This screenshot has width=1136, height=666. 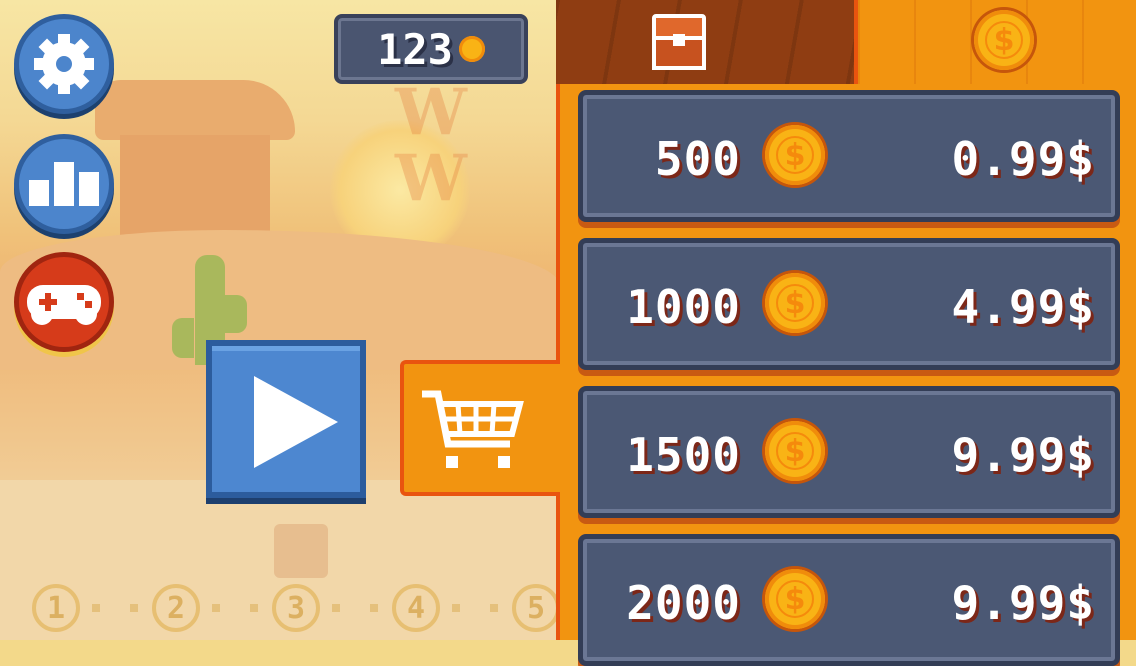 What do you see at coordinates (1023, 307) in the screenshot?
I see `offer-price: 4.99$` at bounding box center [1023, 307].